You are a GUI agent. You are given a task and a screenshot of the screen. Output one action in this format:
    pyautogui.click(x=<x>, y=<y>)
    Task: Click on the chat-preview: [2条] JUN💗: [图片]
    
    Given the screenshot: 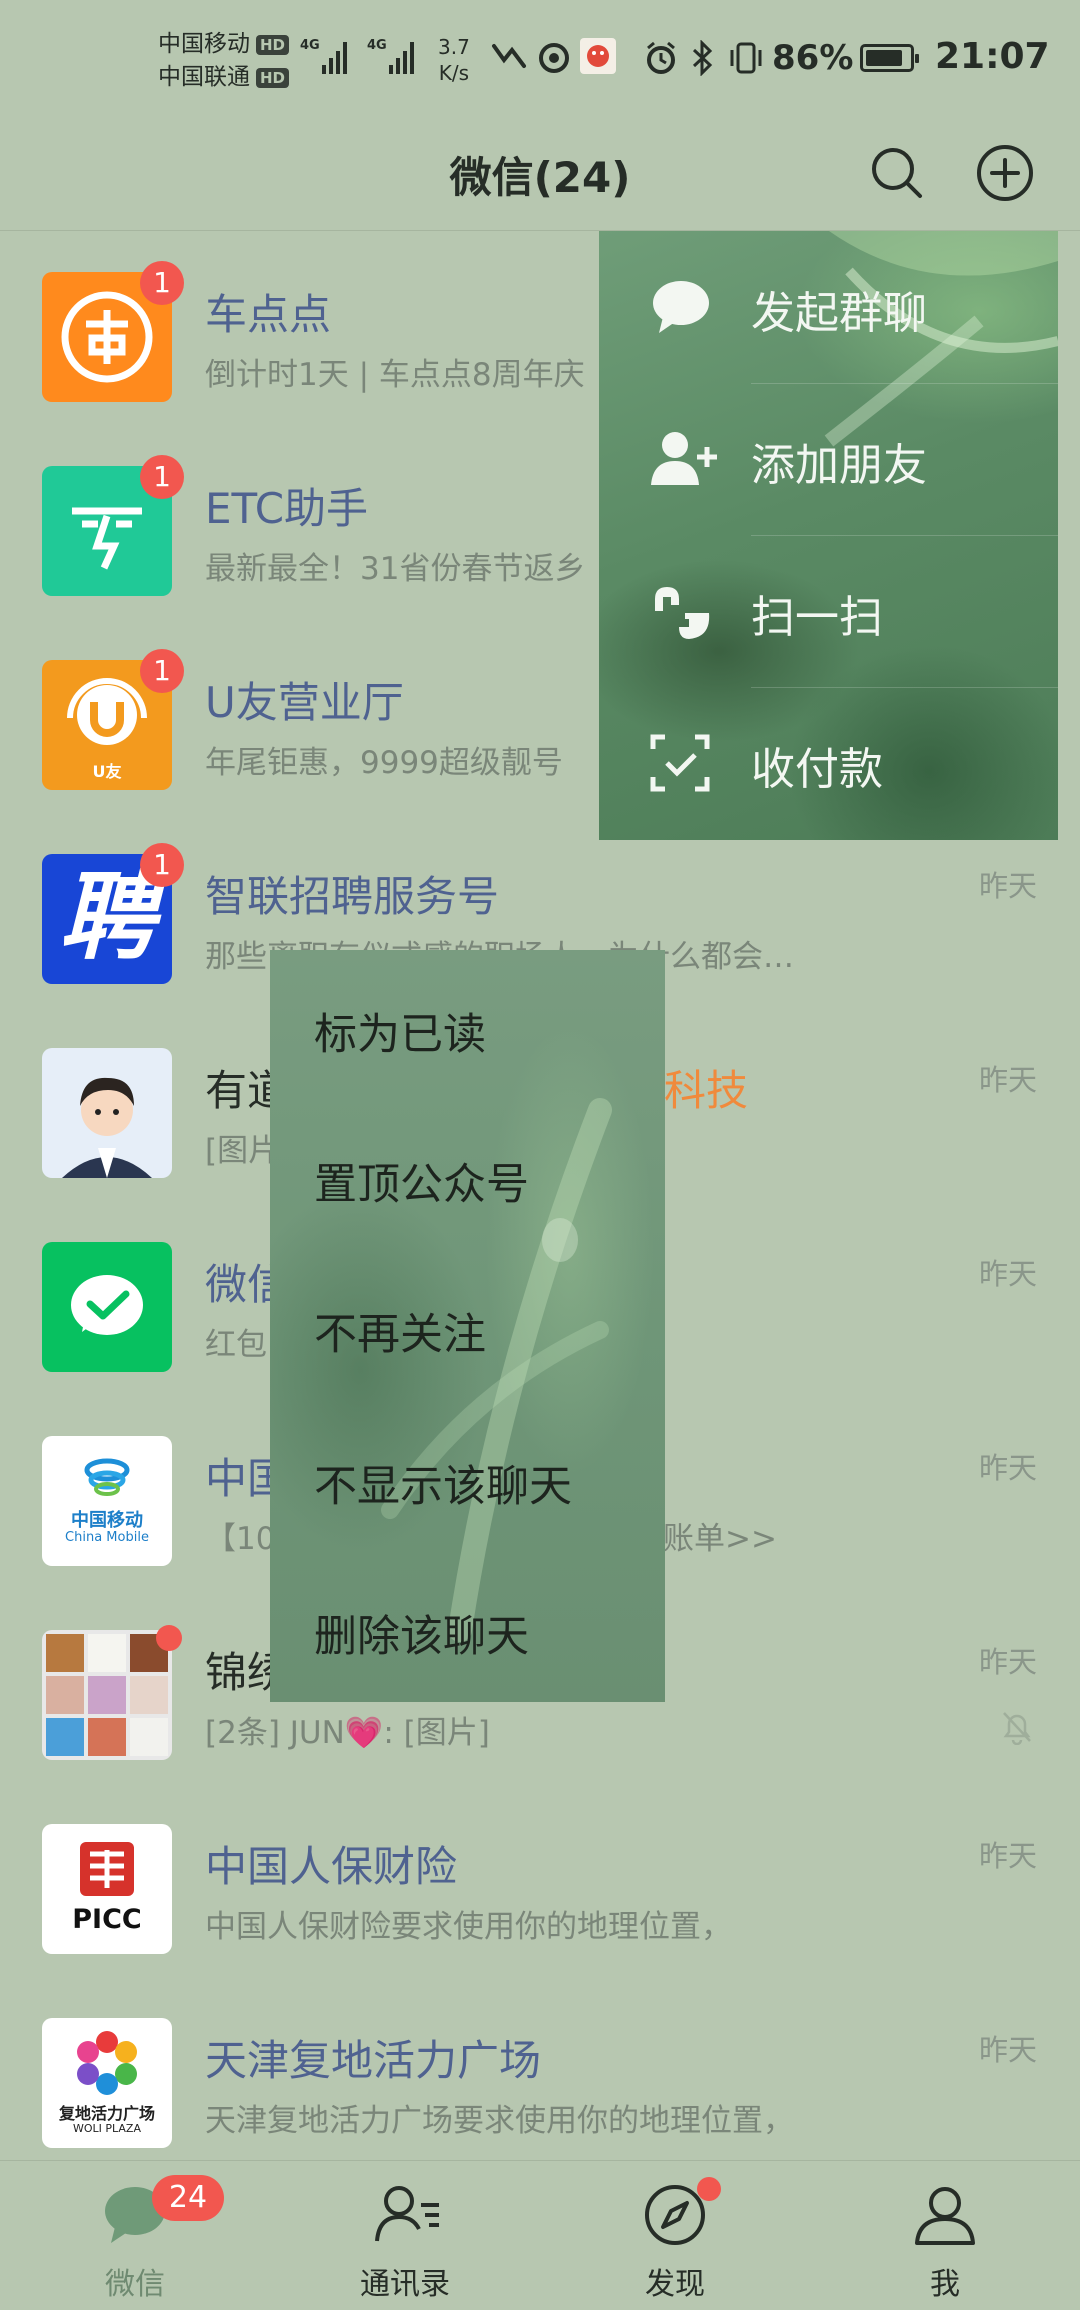 What is the action you would take?
    pyautogui.click(x=347, y=1733)
    